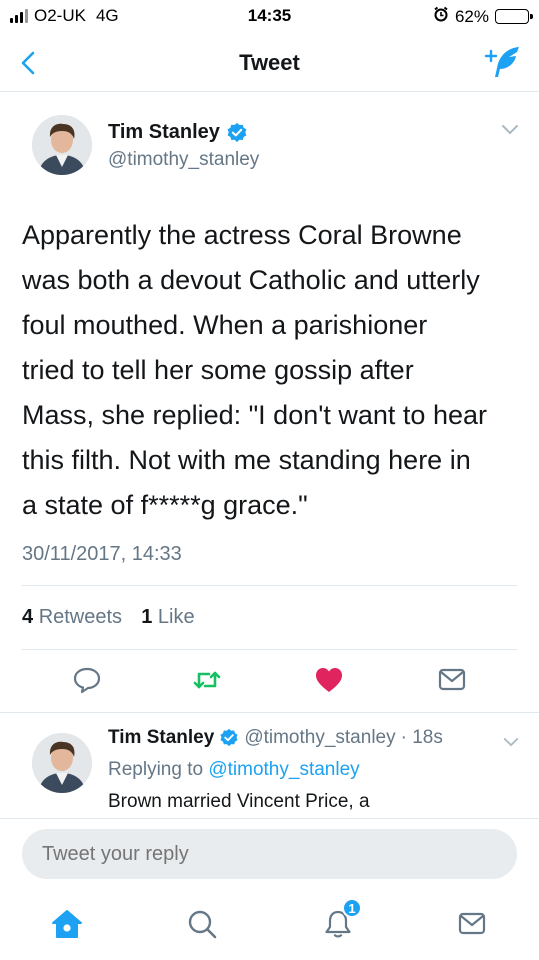 Image resolution: width=539 pixels, height=960 pixels. Describe the element at coordinates (269, 683) in the screenshot. I see `tweet-actions` at that location.